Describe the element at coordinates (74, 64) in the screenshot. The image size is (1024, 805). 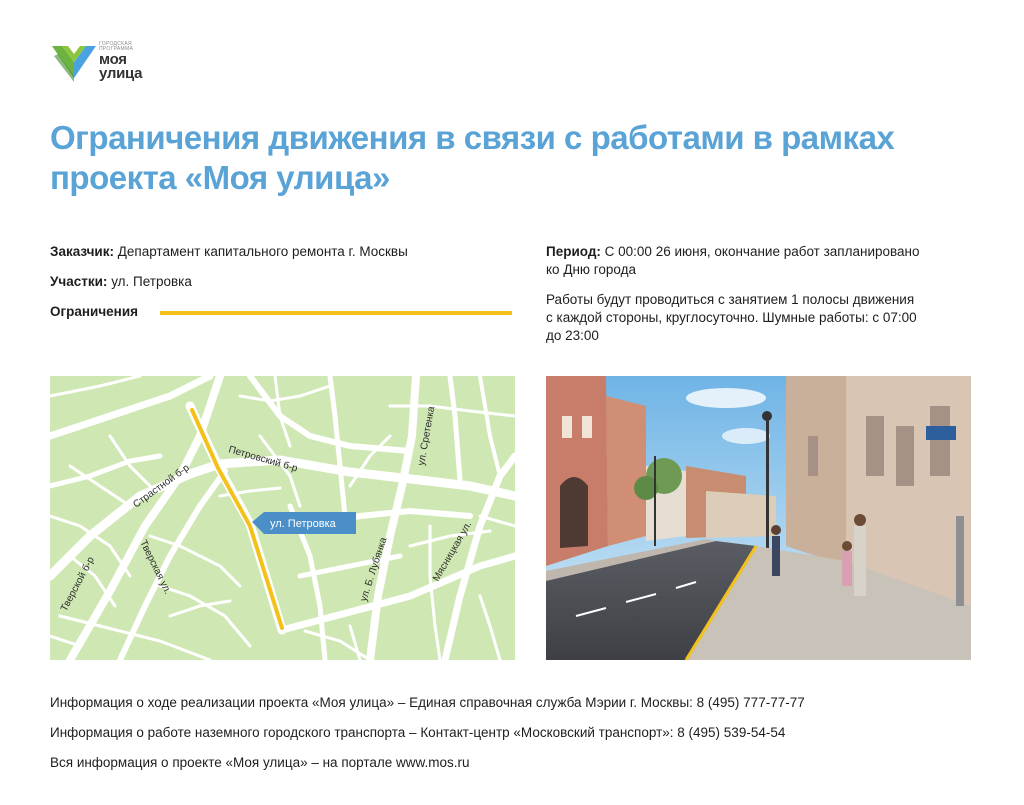
I see `logo-mark-icon` at that location.